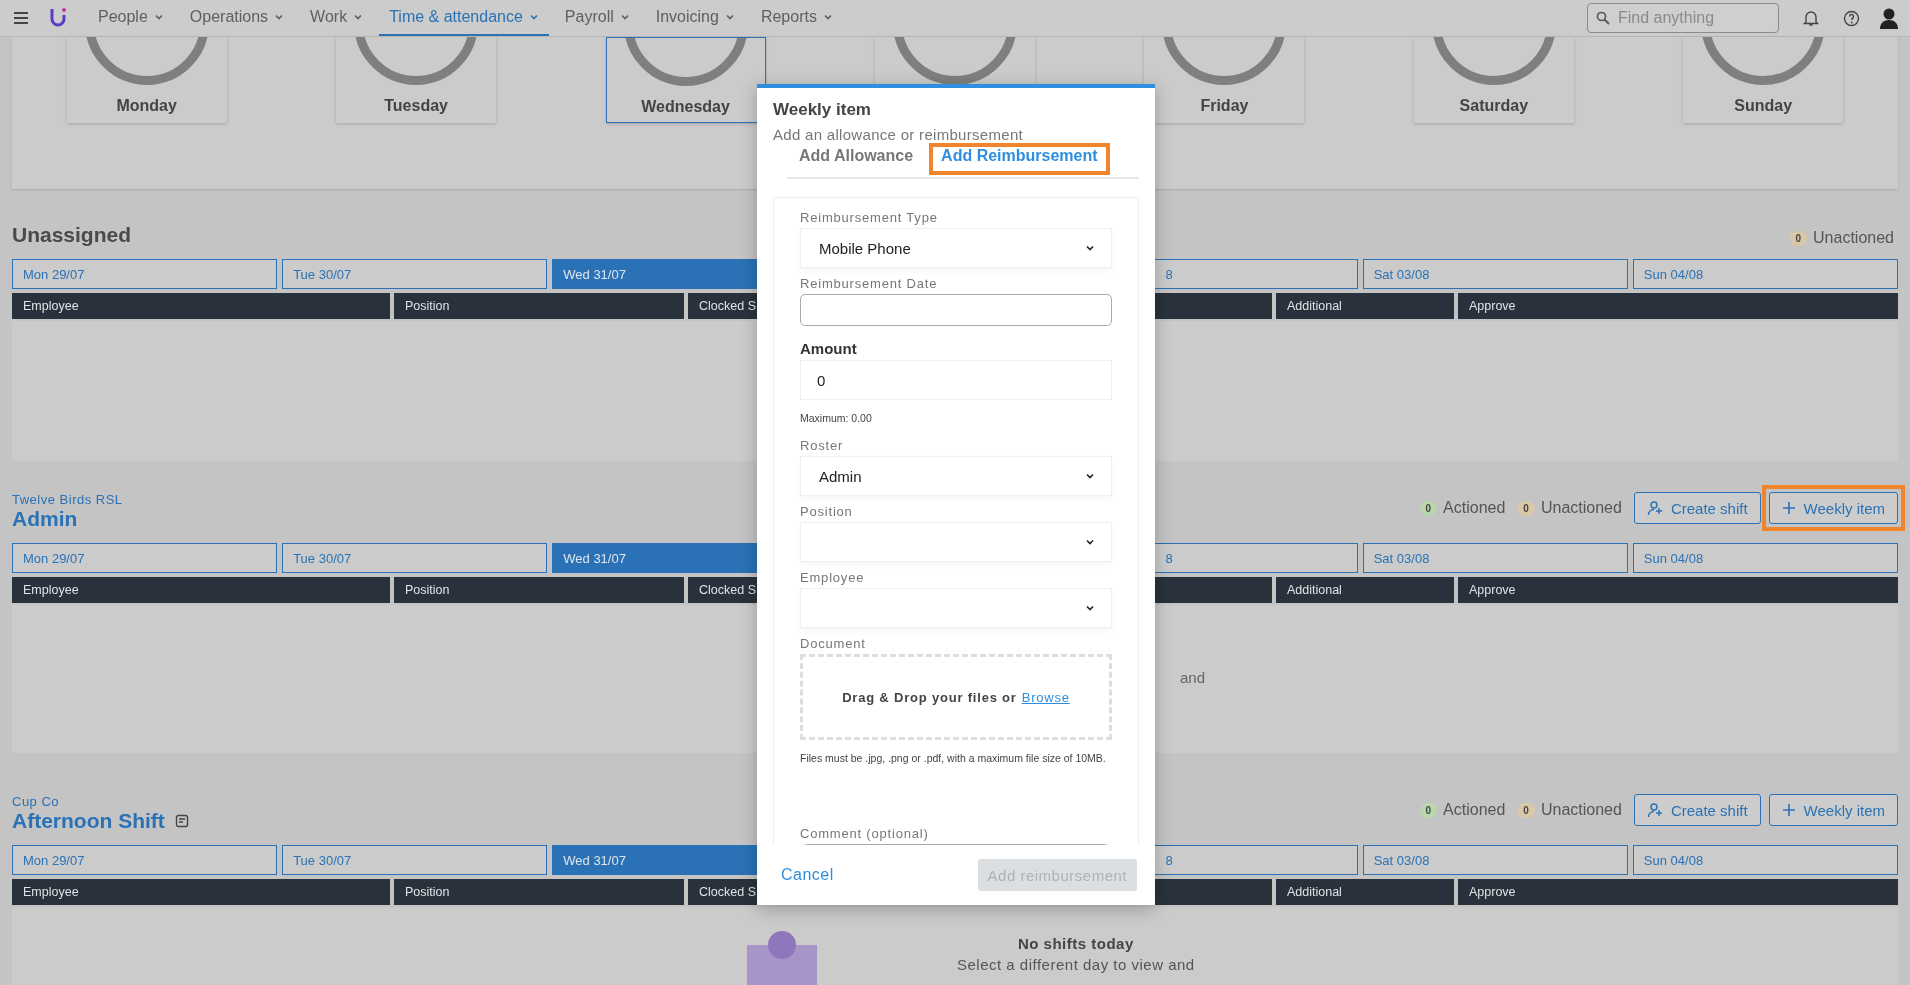  I want to click on empty-state-title: No shifts today, so click(1075, 943).